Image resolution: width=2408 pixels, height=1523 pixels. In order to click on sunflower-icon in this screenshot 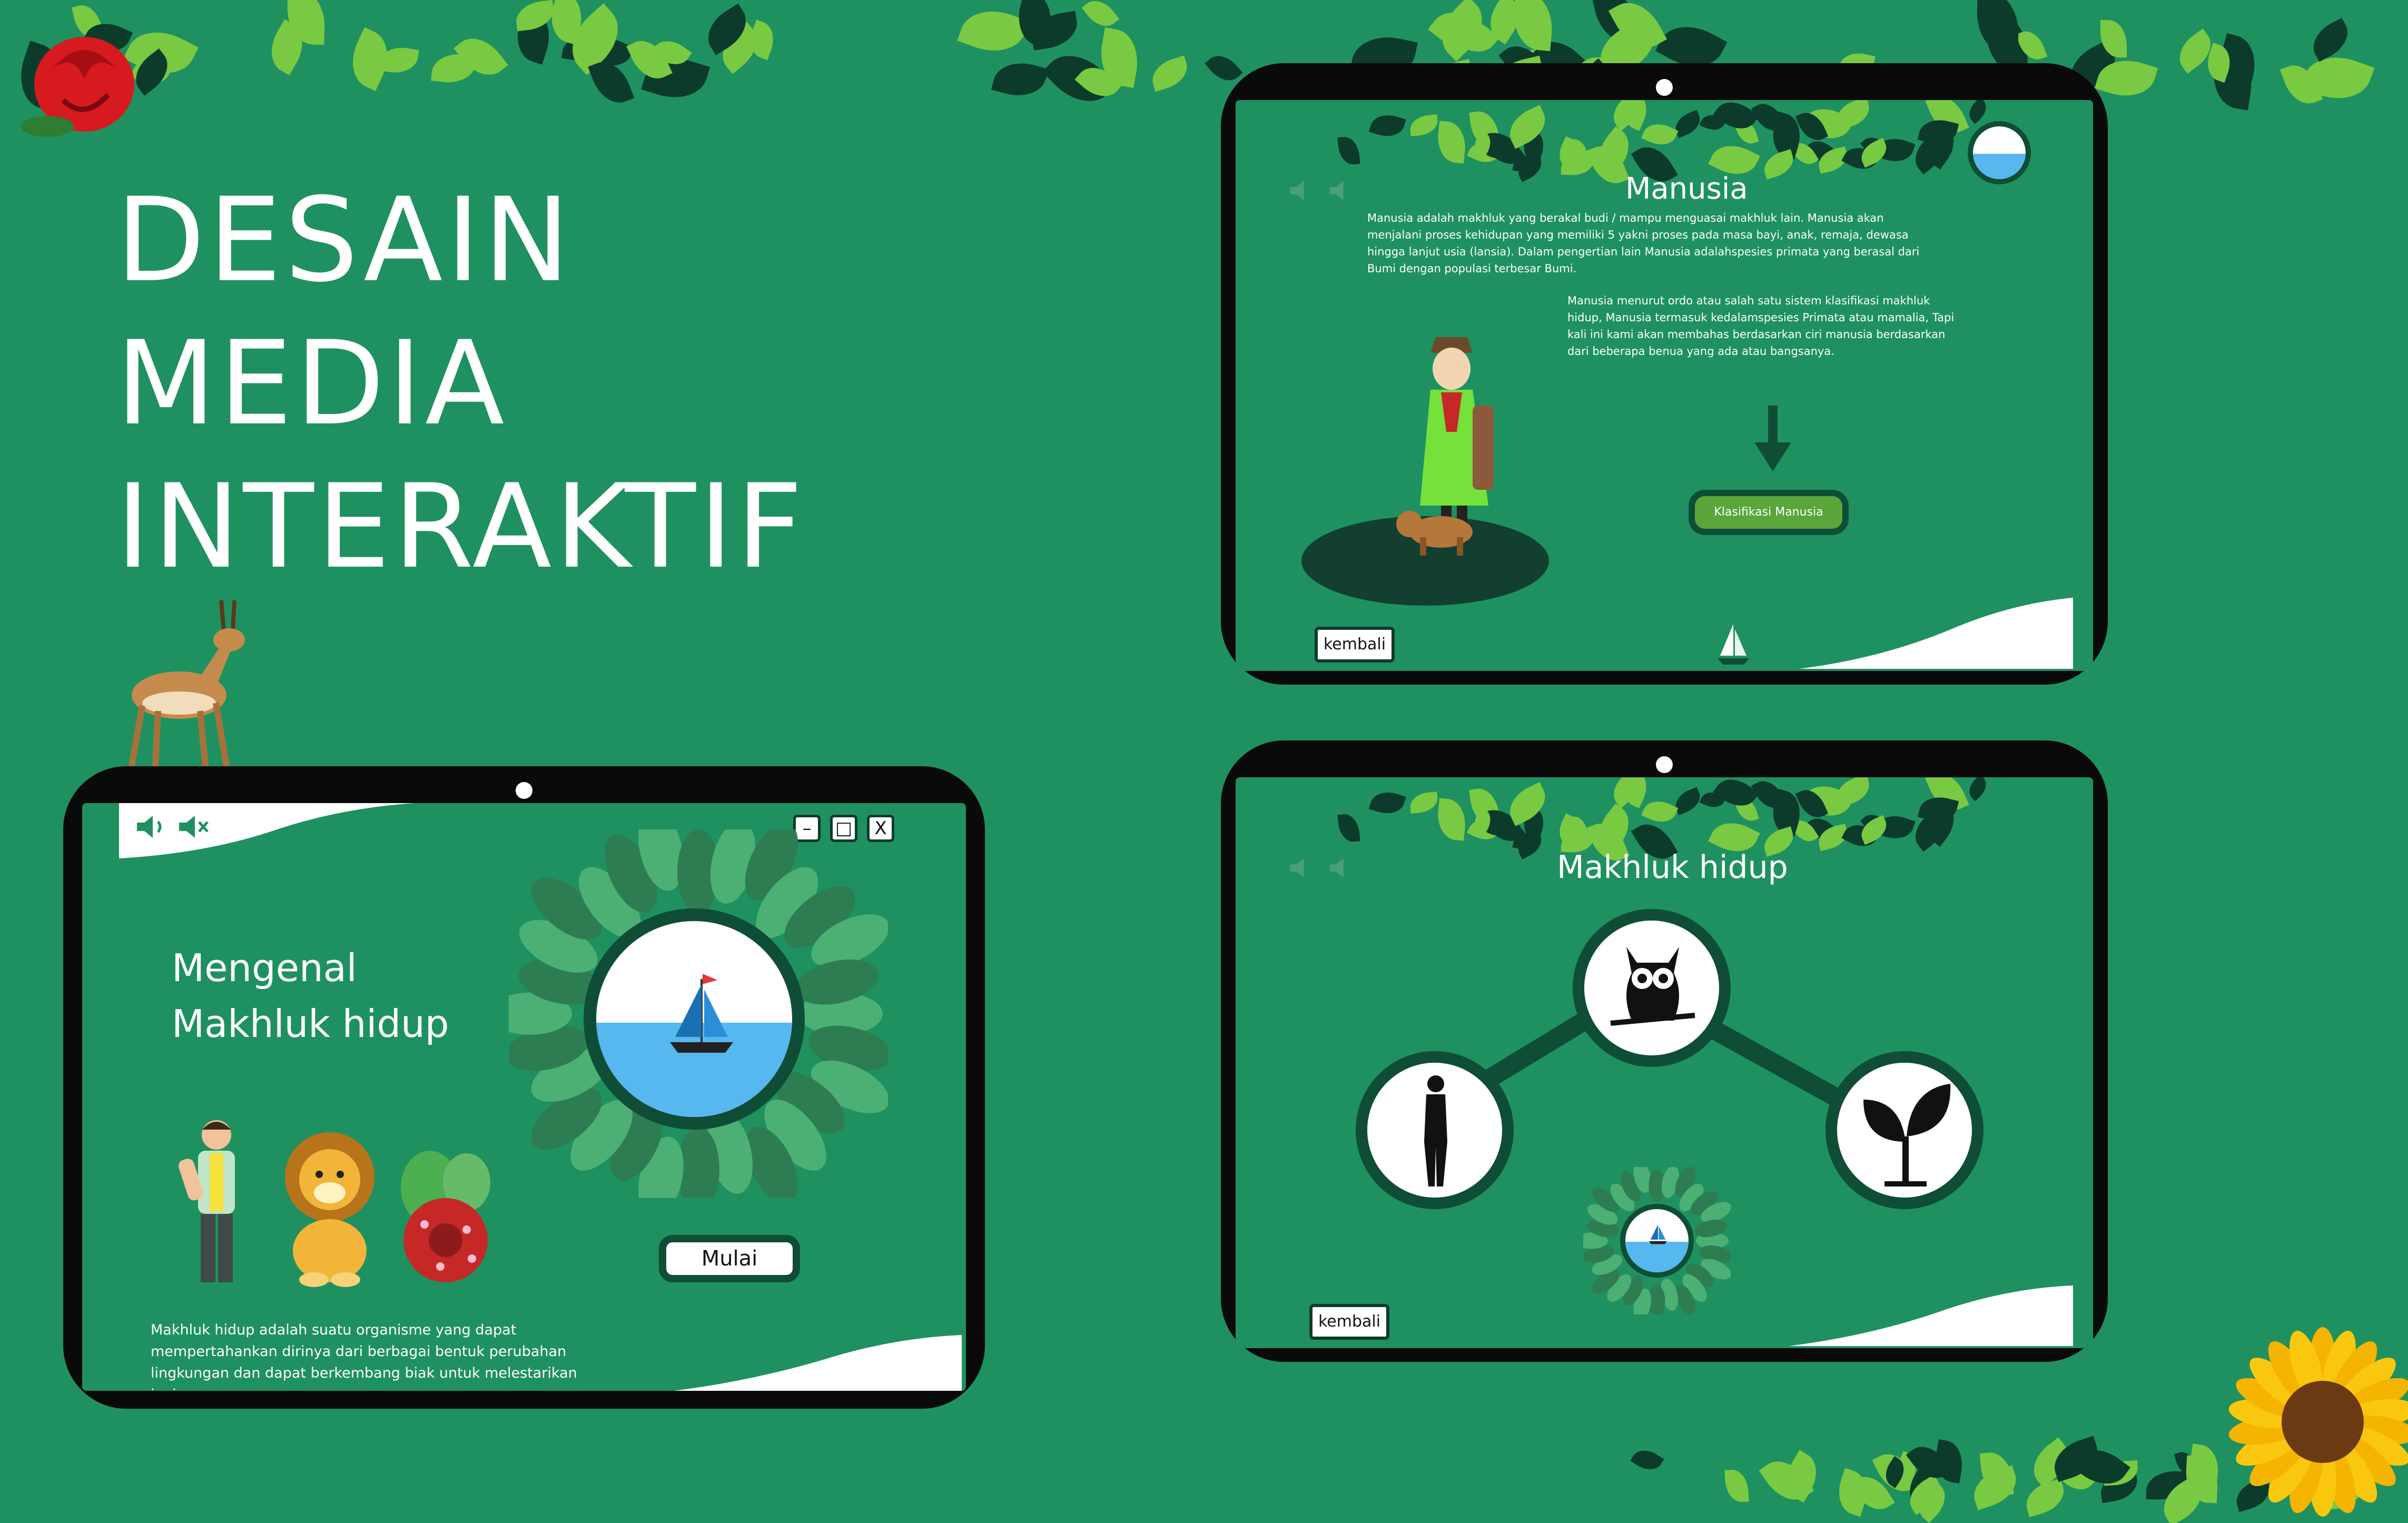, I will do `click(2318, 1422)`.